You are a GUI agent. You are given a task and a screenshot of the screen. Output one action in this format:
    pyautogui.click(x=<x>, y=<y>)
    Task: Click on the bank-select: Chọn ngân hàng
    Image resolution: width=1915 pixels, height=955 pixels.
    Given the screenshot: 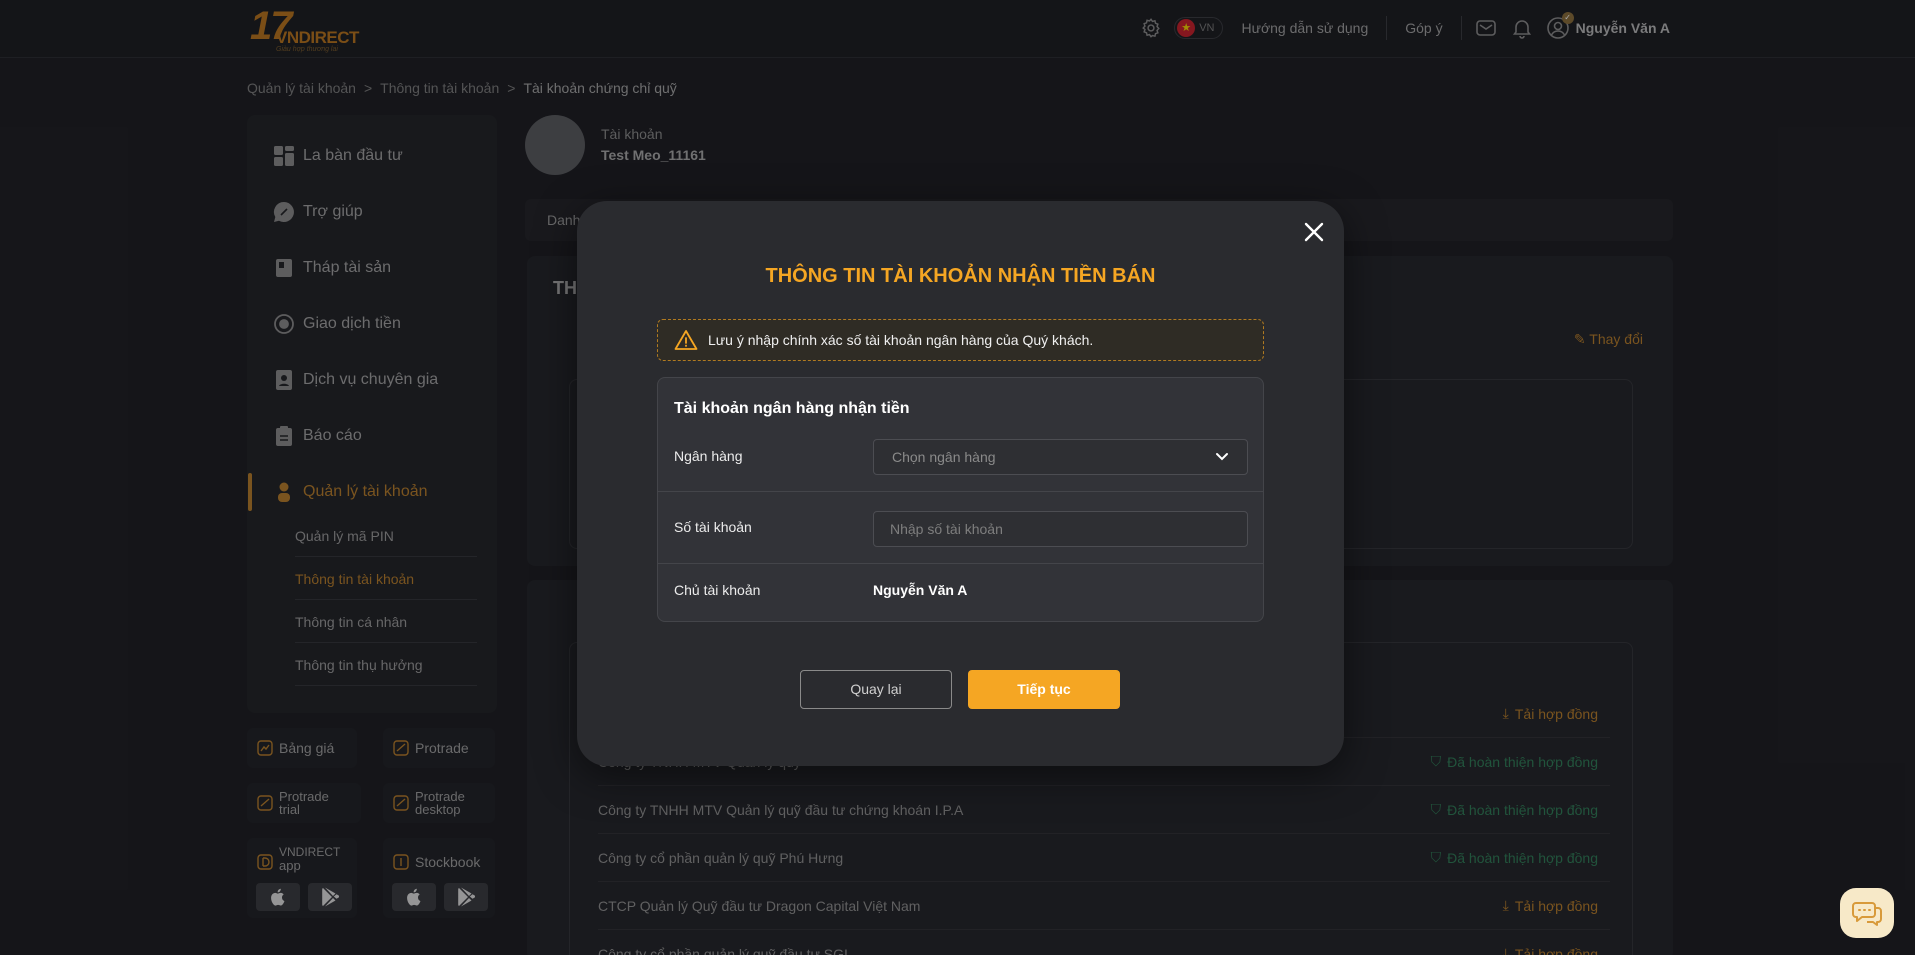 What is the action you would take?
    pyautogui.click(x=1060, y=457)
    